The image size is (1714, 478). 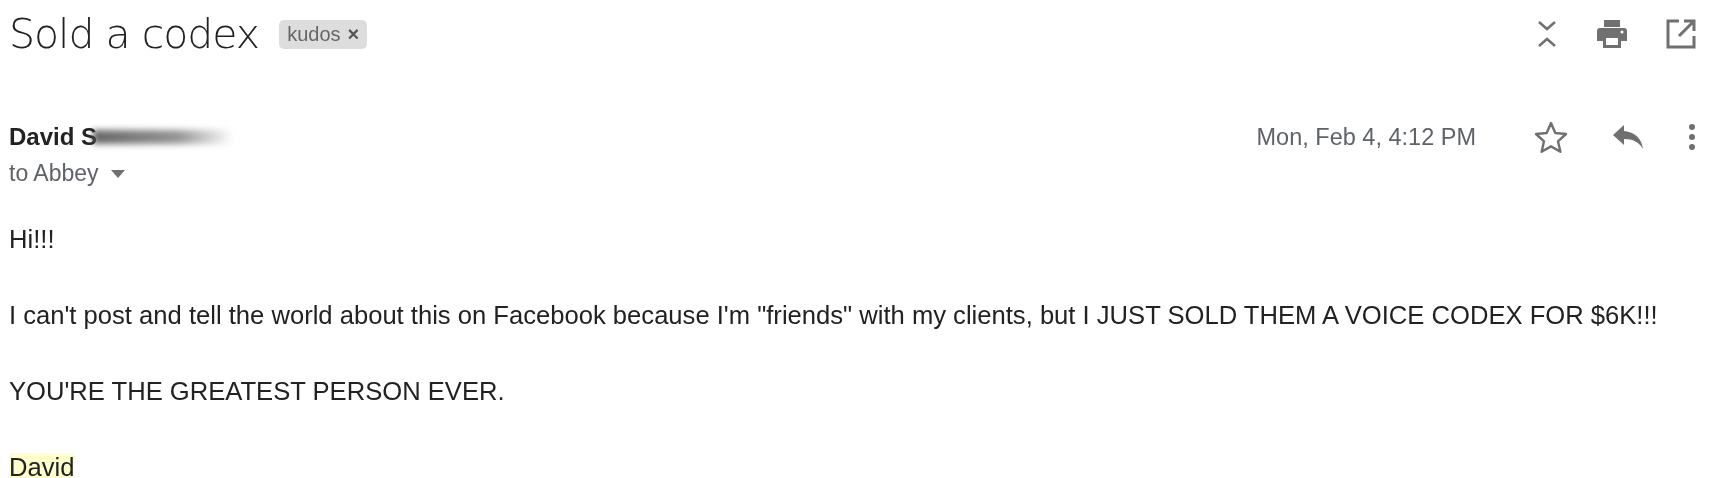 I want to click on message-date: Mon, Feb 4, 4:12 PM, so click(x=1366, y=137).